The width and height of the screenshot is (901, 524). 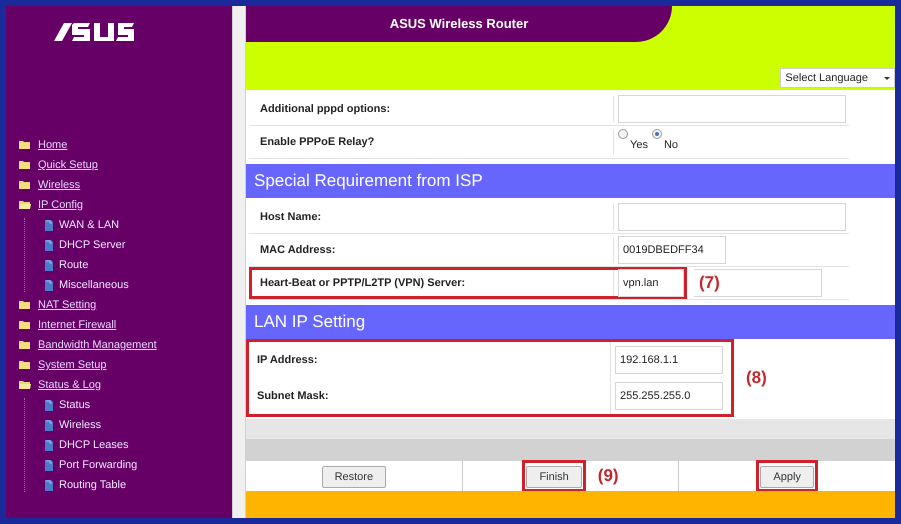 I want to click on text-field: 0019DBEDFF34, so click(x=672, y=250).